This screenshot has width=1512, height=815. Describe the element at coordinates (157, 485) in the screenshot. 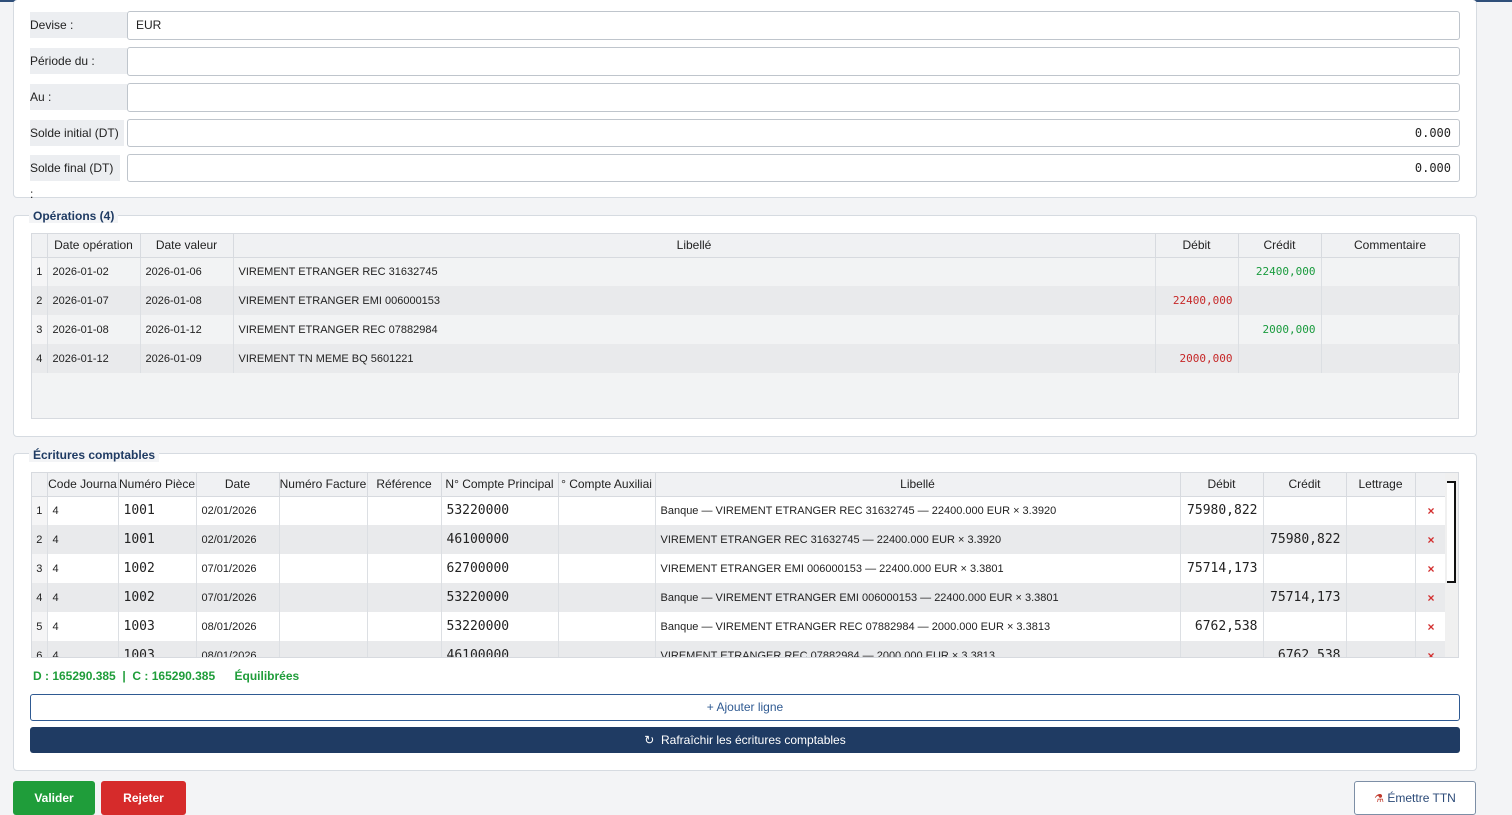

I see `col-header-numero-piece: Numéro Pièce` at that location.